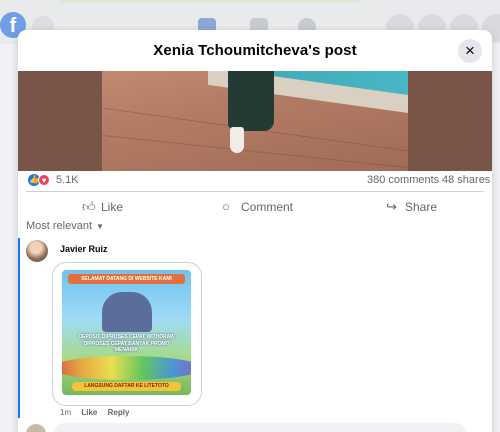 The image size is (500, 432). Describe the element at coordinates (126, 279) in the screenshot. I see `banner-top-text: SELAMAT DATANG DI WEBSITE KAMI` at that location.